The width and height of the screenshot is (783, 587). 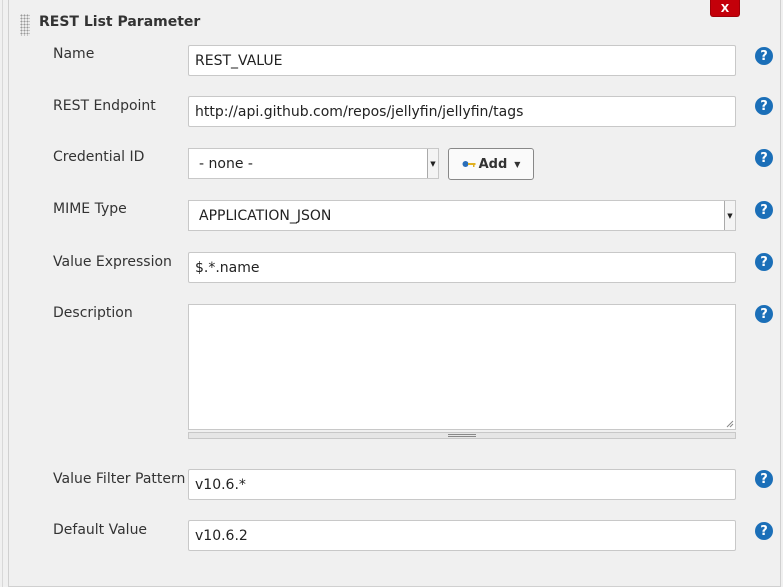 What do you see at coordinates (462, 267) in the screenshot?
I see `value-expression-input: $.*.name` at bounding box center [462, 267].